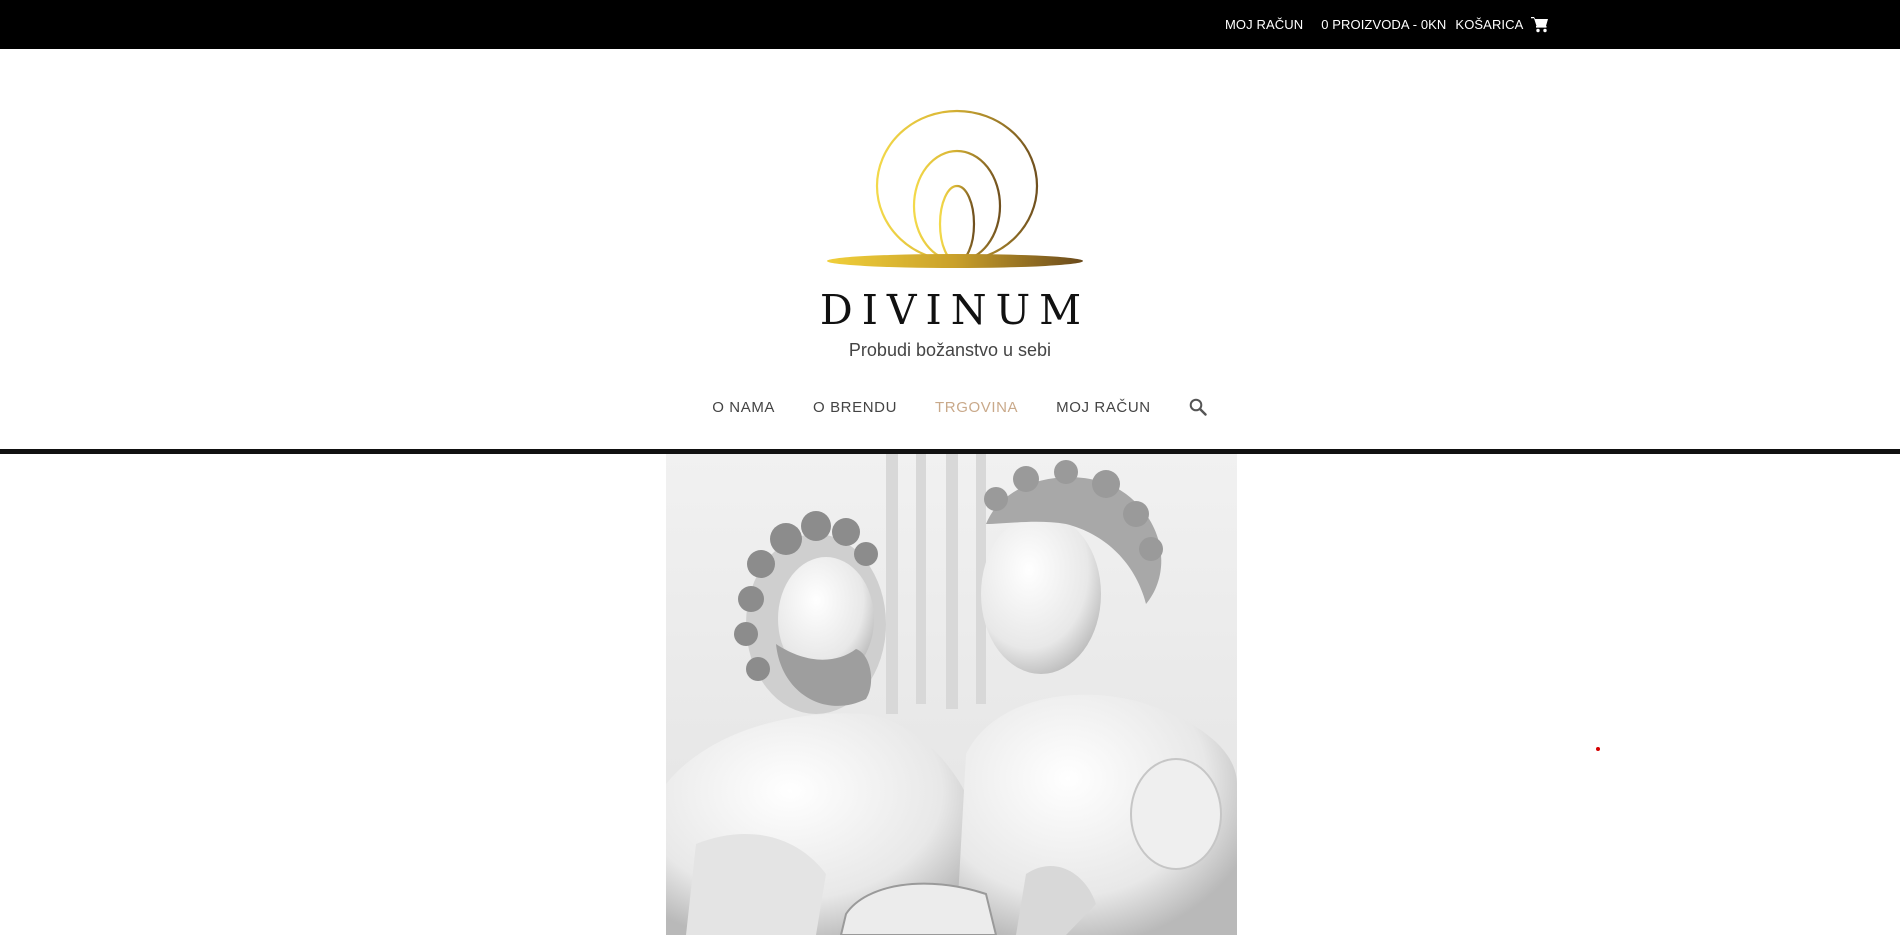 Image resolution: width=1900 pixels, height=935 pixels. What do you see at coordinates (1598, 749) in the screenshot?
I see `status-dot` at bounding box center [1598, 749].